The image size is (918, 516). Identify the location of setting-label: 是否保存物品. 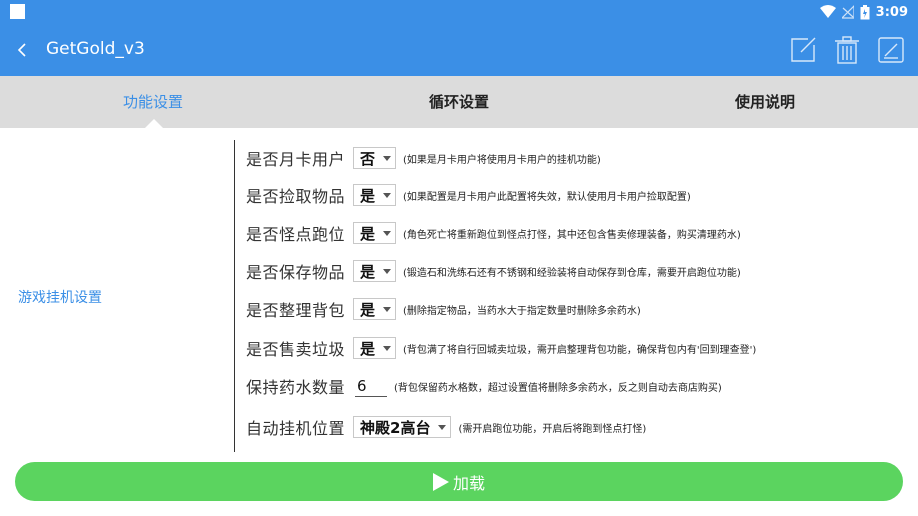
(296, 272).